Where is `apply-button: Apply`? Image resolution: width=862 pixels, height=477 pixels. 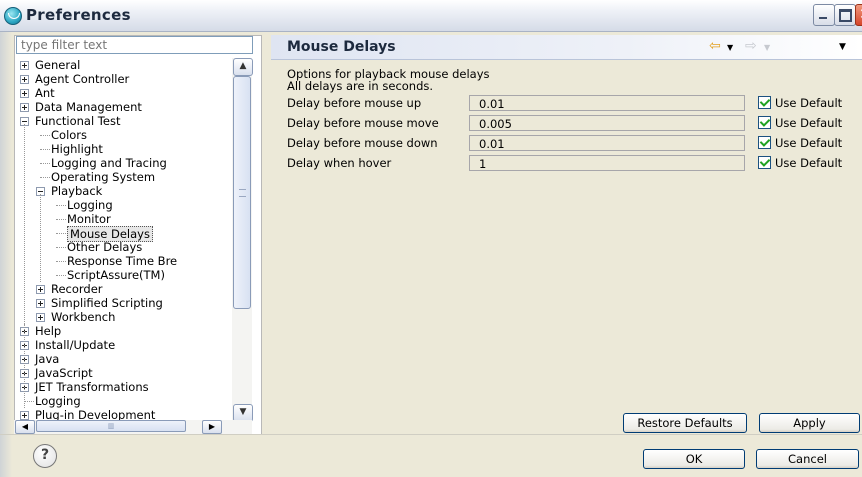
apply-button: Apply is located at coordinates (809, 423).